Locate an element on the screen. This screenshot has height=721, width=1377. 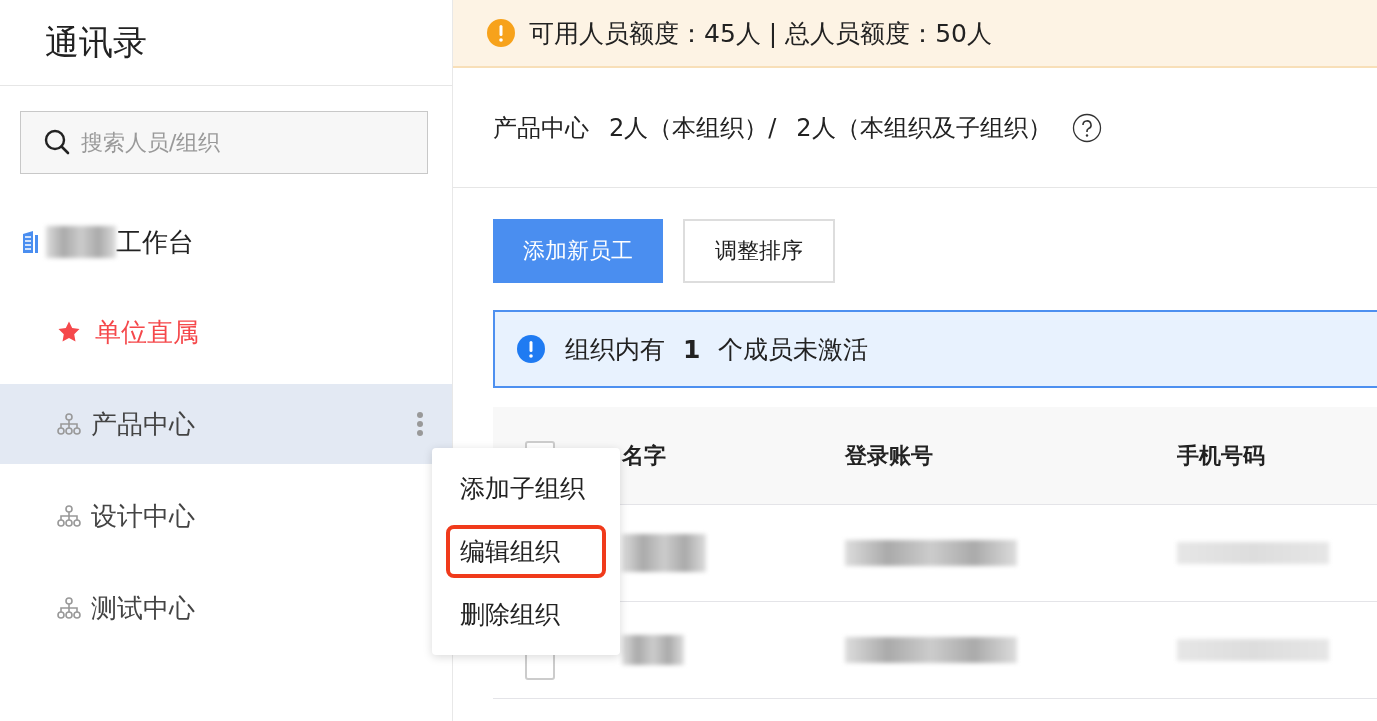
org-tree-item: 单位直属 is located at coordinates (226, 332).